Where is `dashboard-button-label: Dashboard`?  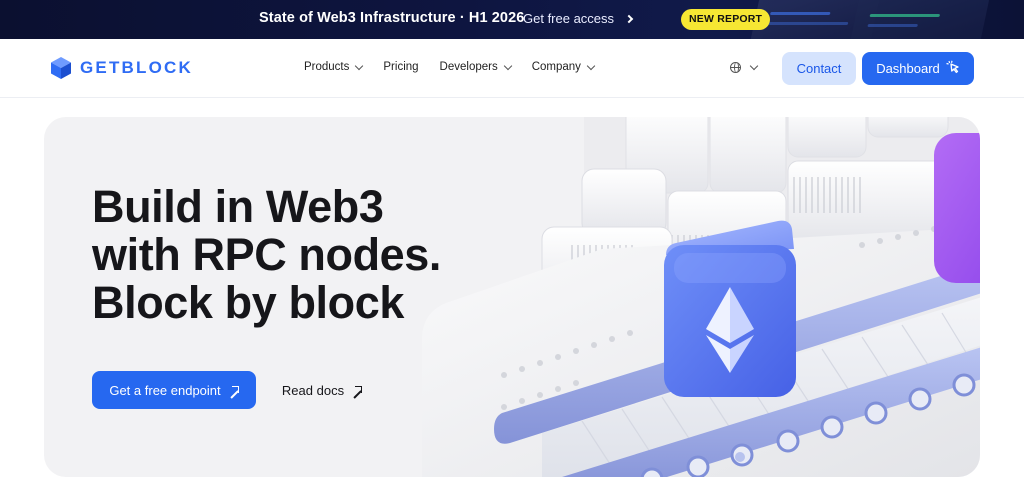 dashboard-button-label: Dashboard is located at coordinates (908, 68).